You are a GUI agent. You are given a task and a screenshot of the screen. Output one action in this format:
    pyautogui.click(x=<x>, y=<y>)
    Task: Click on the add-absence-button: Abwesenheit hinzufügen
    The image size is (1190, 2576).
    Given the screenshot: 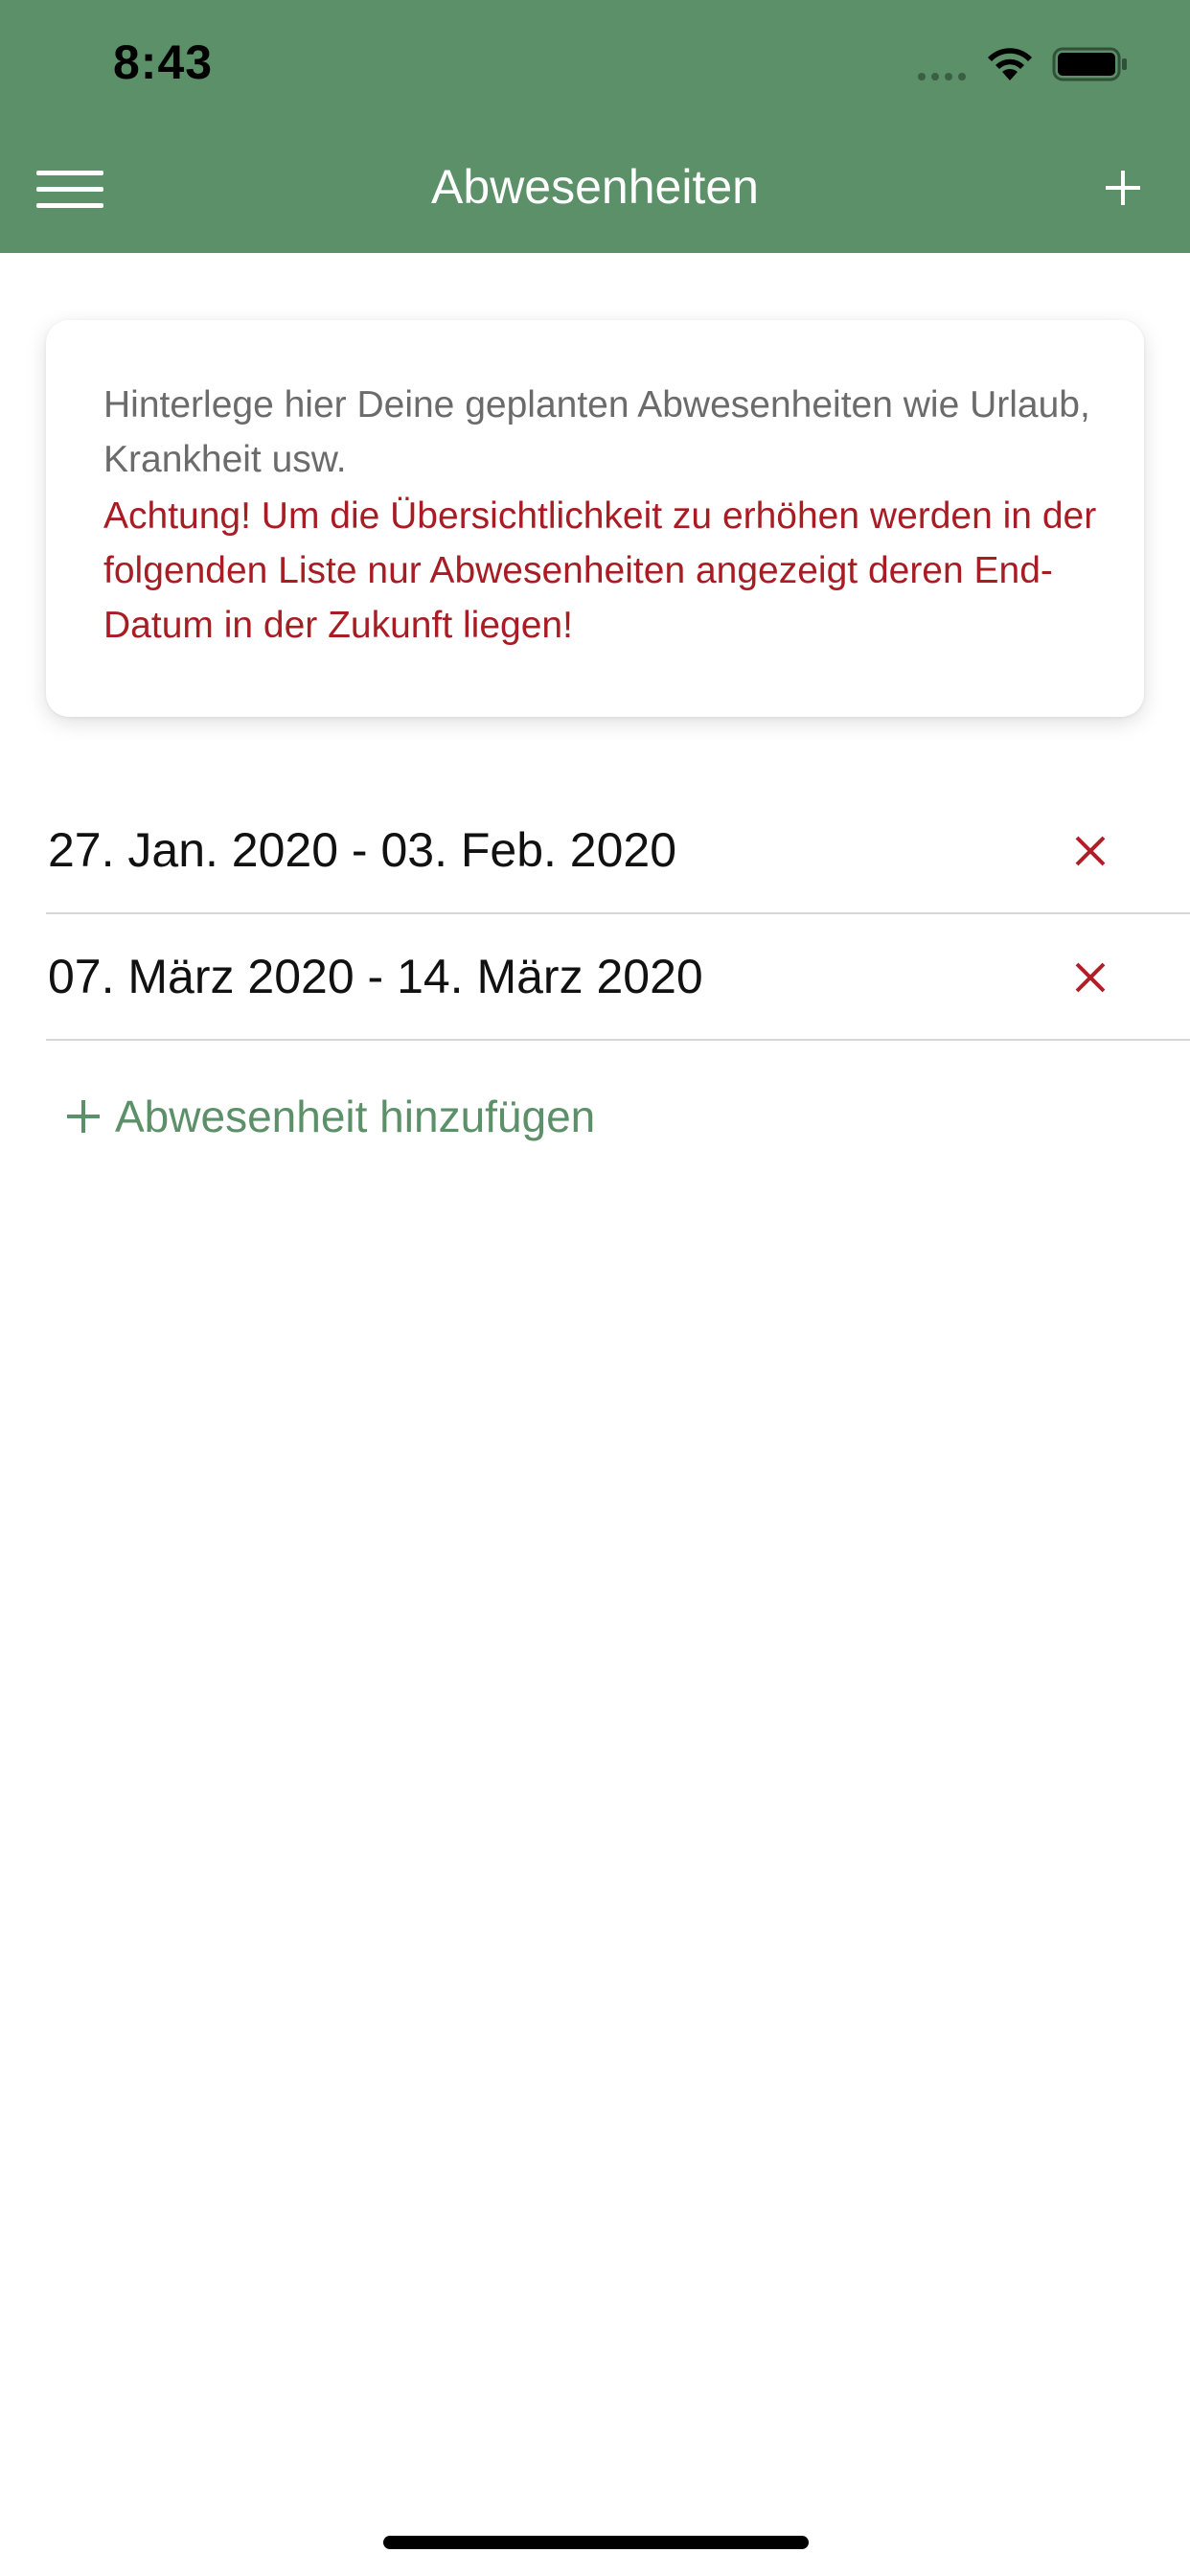 What is the action you would take?
    pyautogui.click(x=330, y=1116)
    